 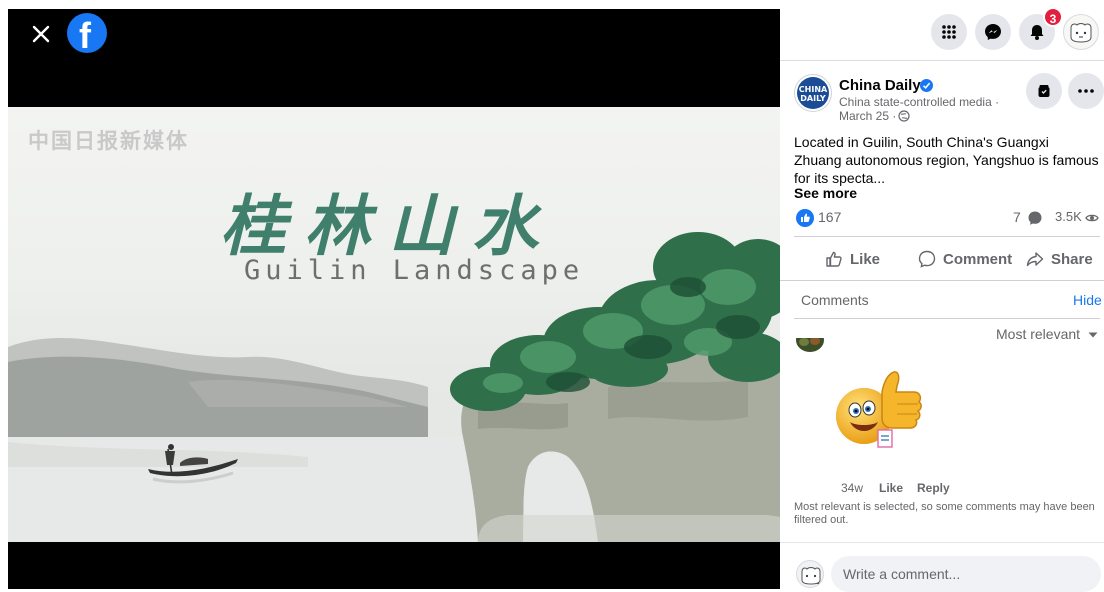 I want to click on thumbs-up-smiley-sticker, so click(x=882, y=410).